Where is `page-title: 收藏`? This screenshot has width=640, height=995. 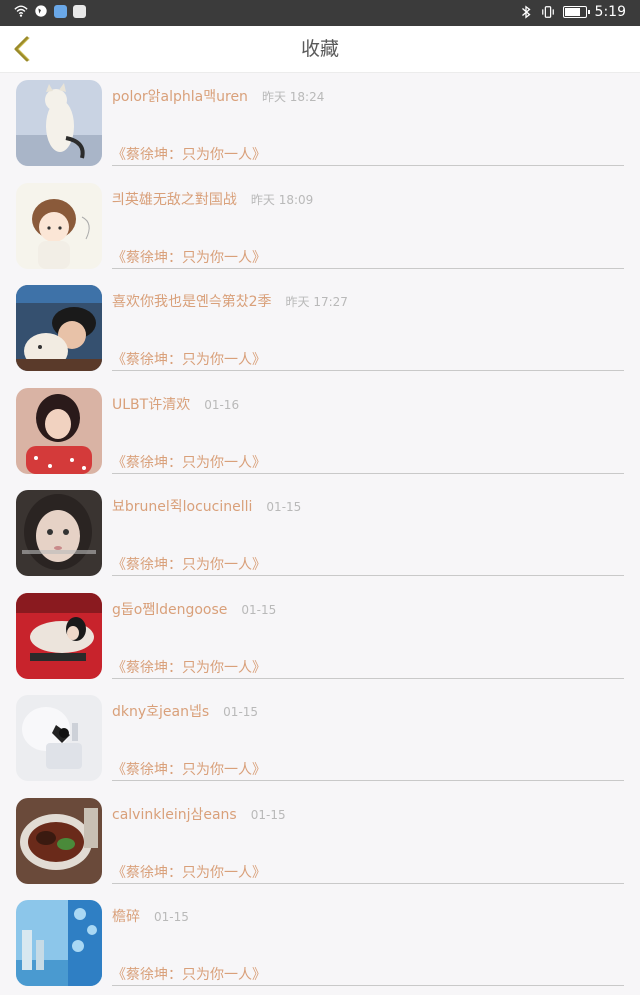 page-title: 收藏 is located at coordinates (319, 49).